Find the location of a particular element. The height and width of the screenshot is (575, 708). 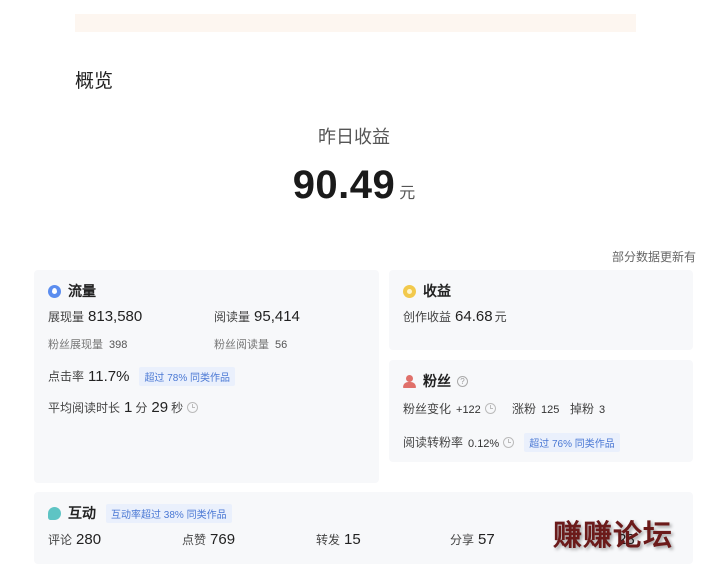

fans-gain-label: 涨粉 is located at coordinates (524, 409).